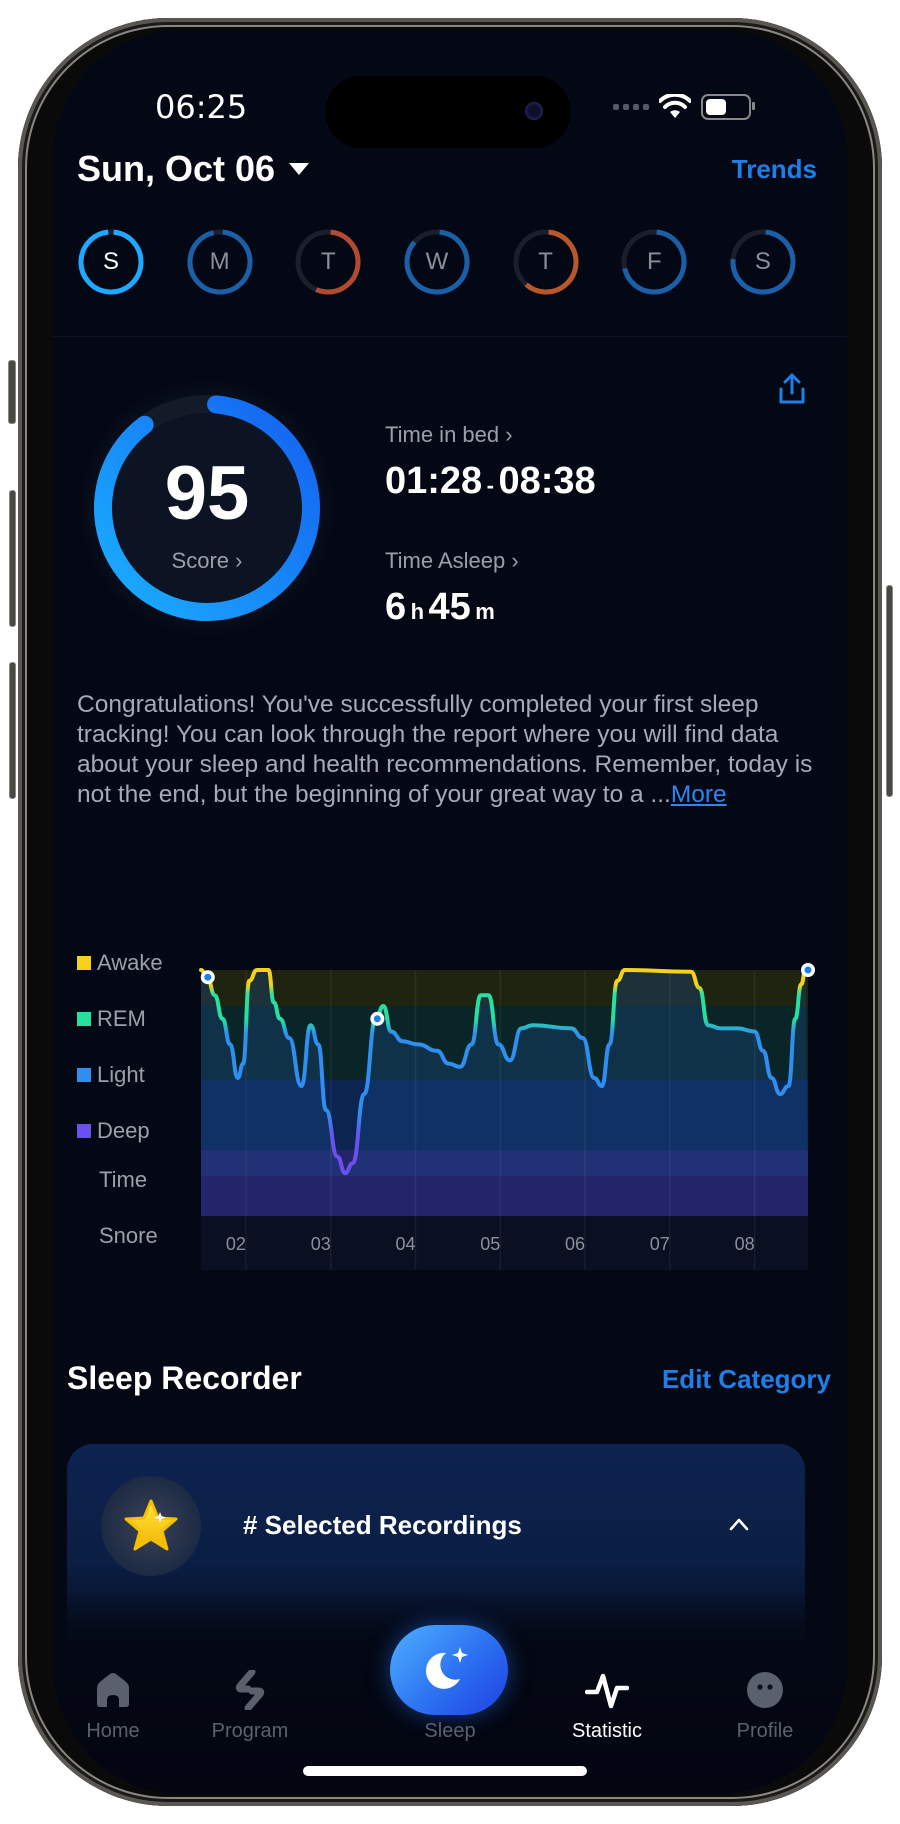  Describe the element at coordinates (660, 1244) in the screenshot. I see `x-tick-label: 07` at that location.